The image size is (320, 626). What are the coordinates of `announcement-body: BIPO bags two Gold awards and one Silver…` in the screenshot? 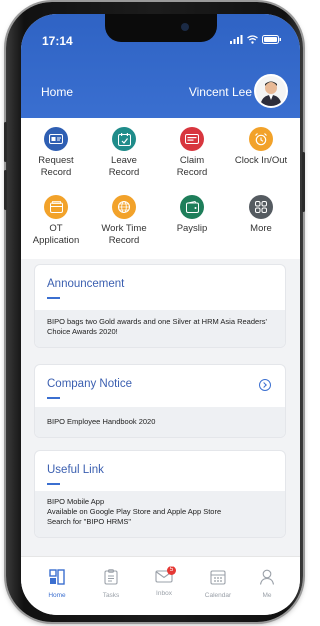 It's located at (160, 328).